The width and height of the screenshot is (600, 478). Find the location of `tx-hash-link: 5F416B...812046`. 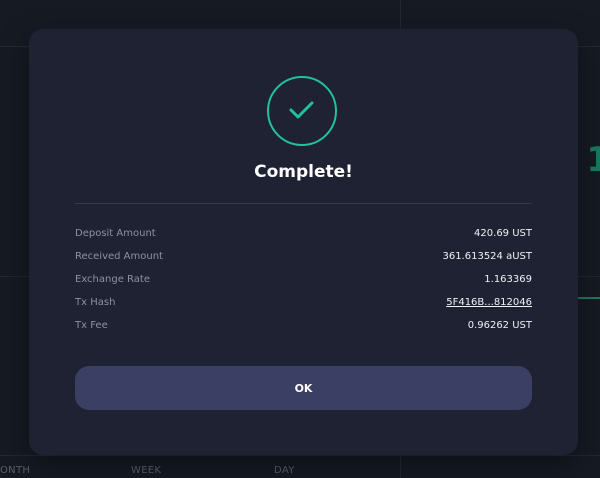

tx-hash-link: 5F416B...812046 is located at coordinates (489, 302).